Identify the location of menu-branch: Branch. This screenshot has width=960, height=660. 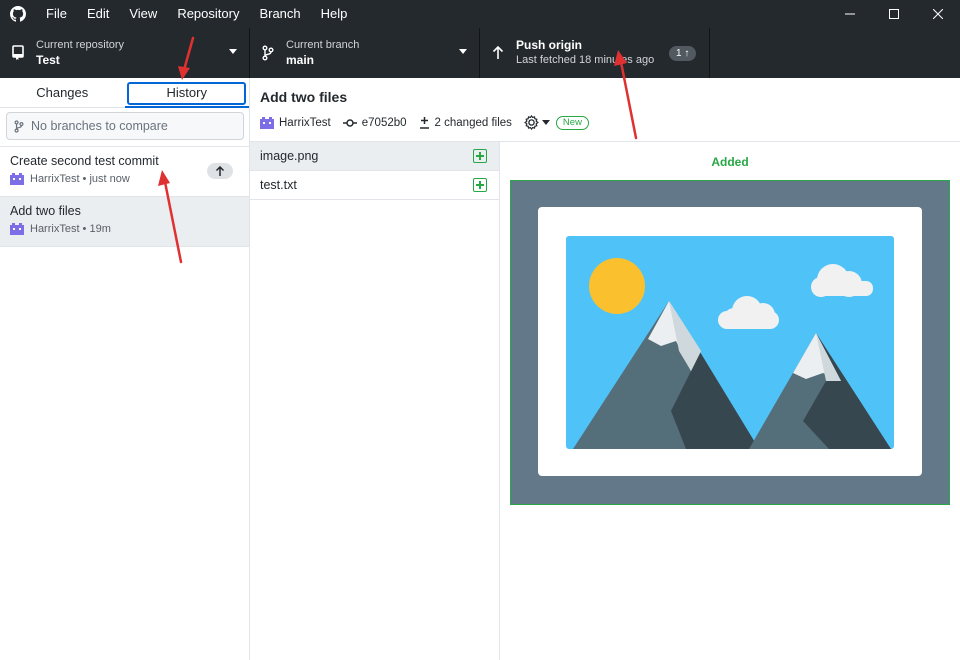
(279, 14).